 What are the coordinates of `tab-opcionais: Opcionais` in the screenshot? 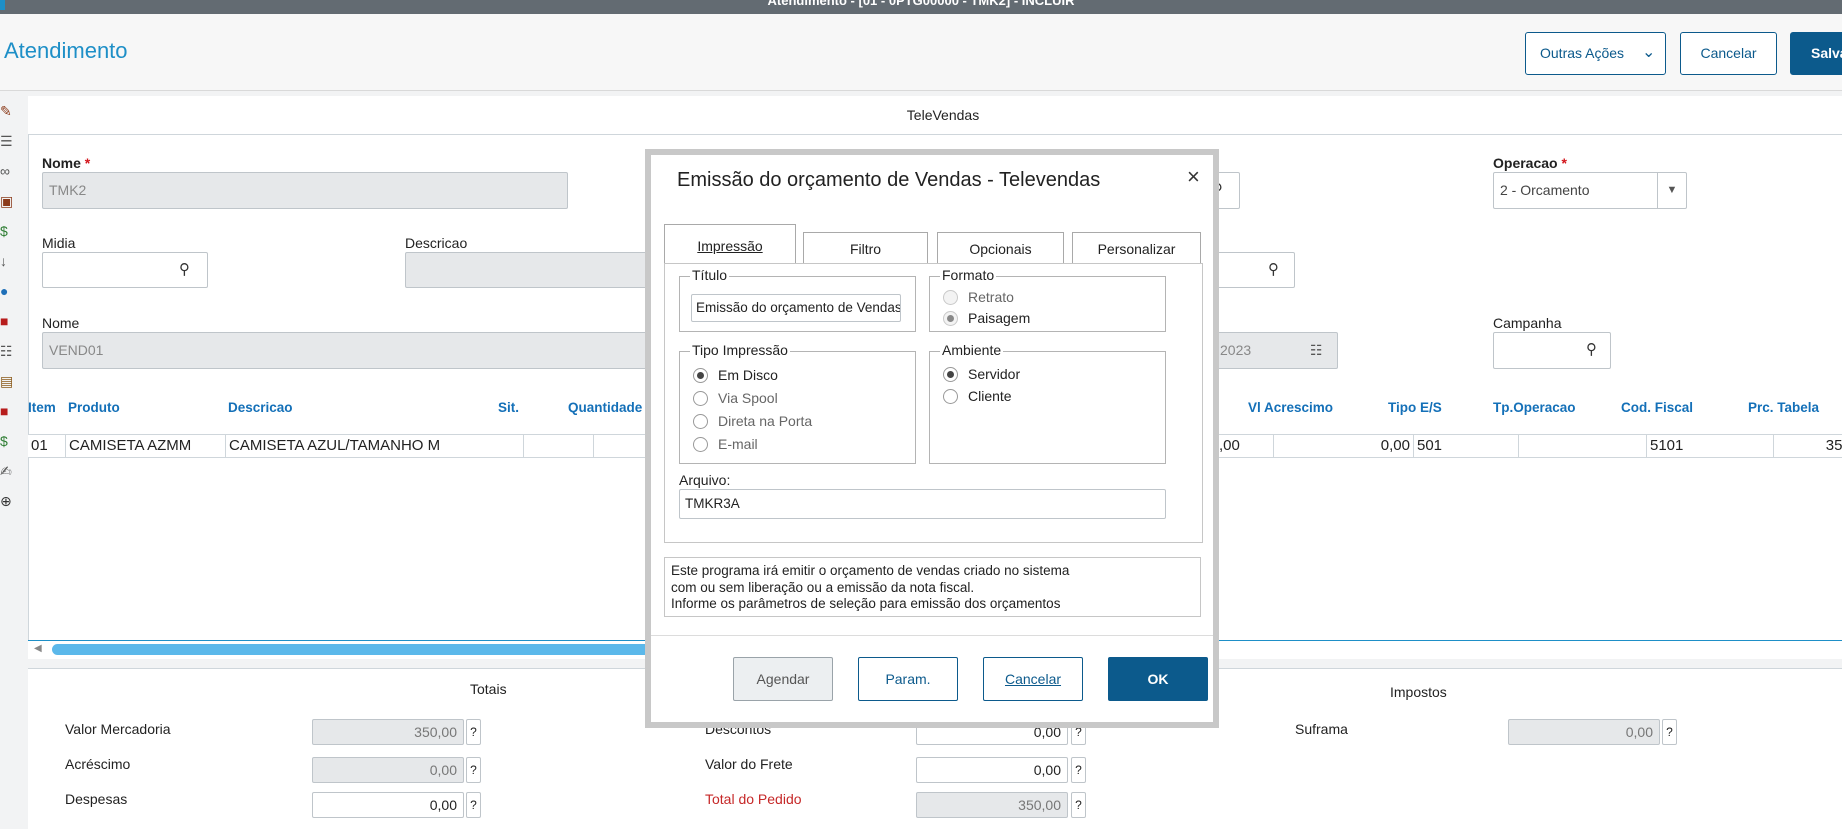 It's located at (1000, 247).